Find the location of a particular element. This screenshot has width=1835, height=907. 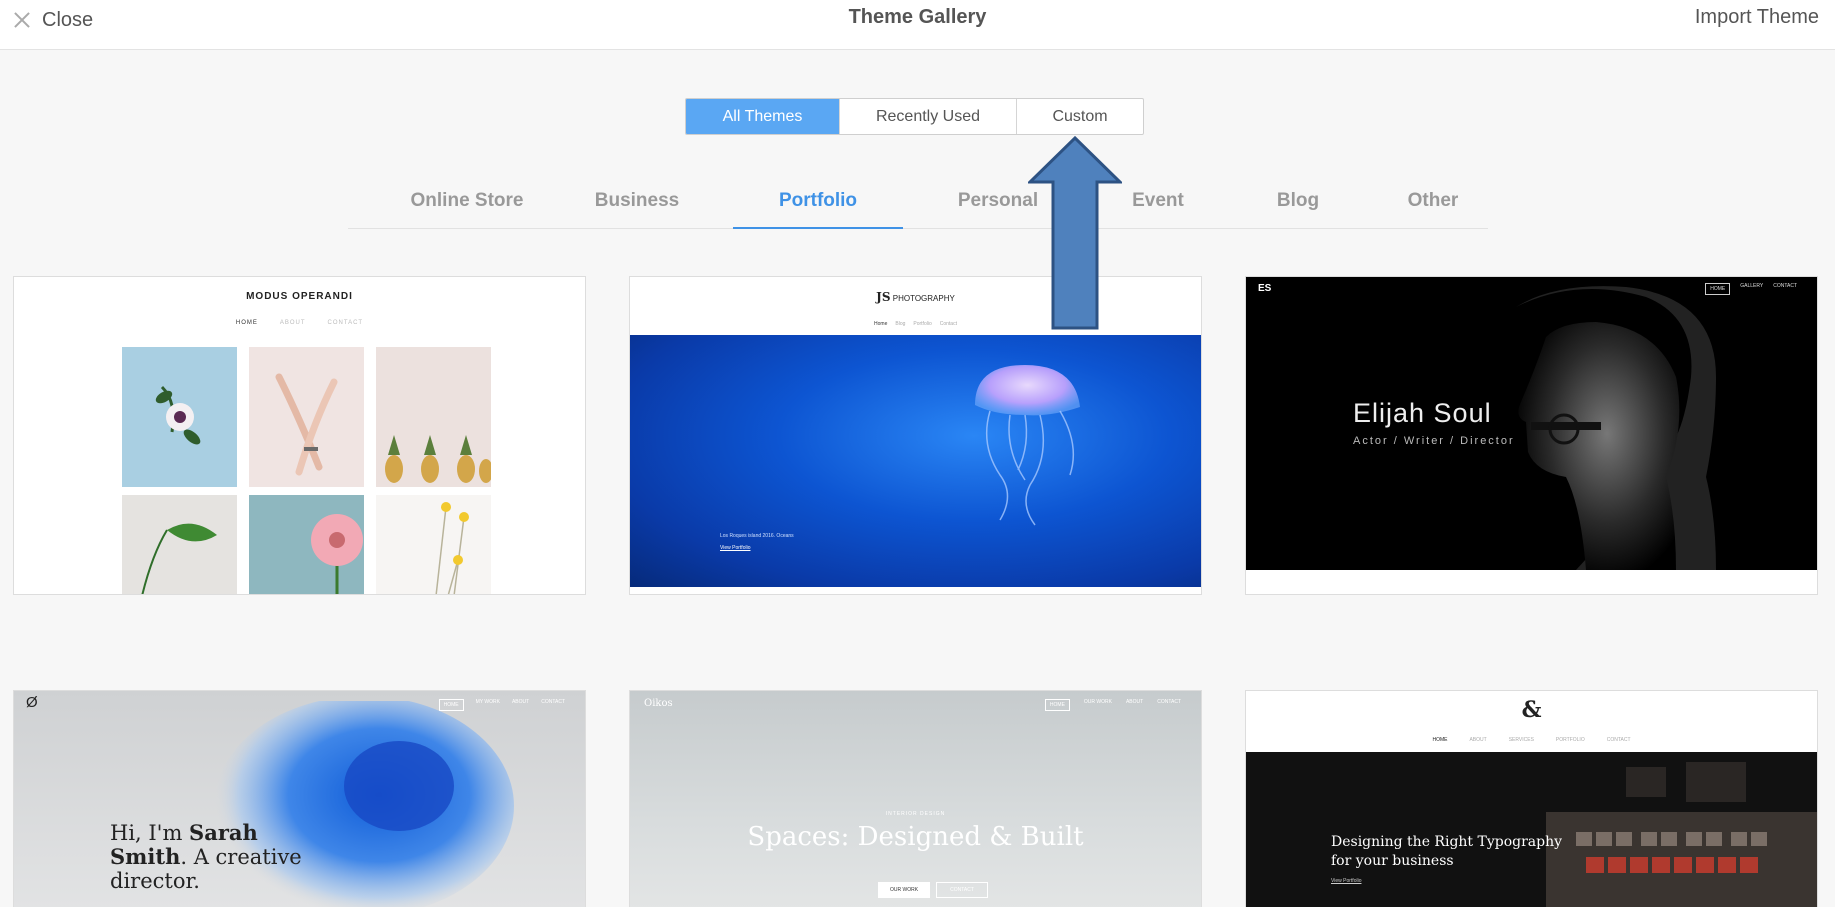

portrait-hero is located at coordinates (1531, 423).